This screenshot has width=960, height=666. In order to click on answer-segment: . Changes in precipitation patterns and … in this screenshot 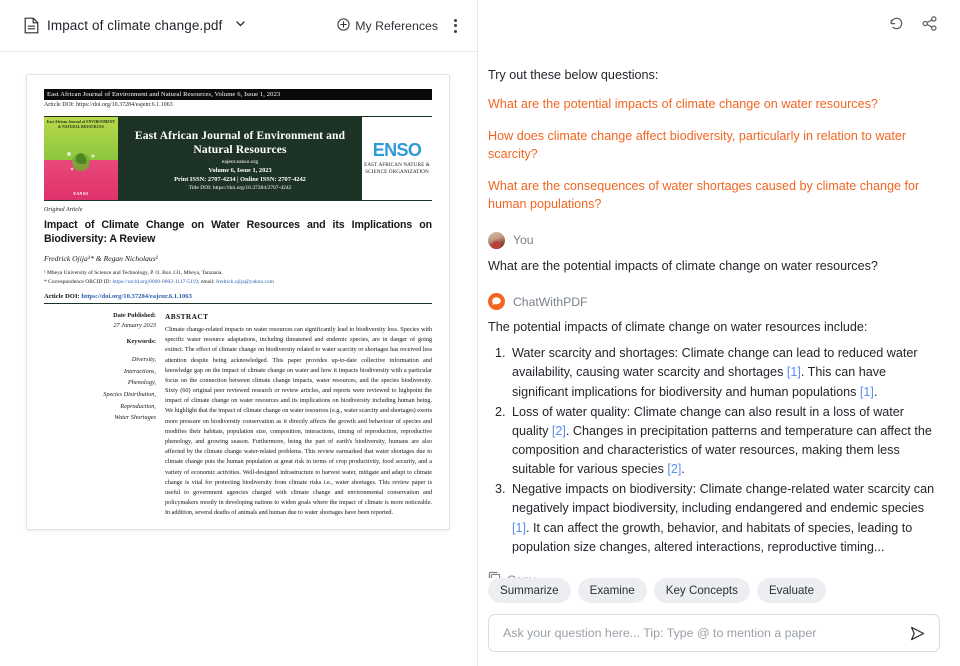, I will do `click(722, 450)`.